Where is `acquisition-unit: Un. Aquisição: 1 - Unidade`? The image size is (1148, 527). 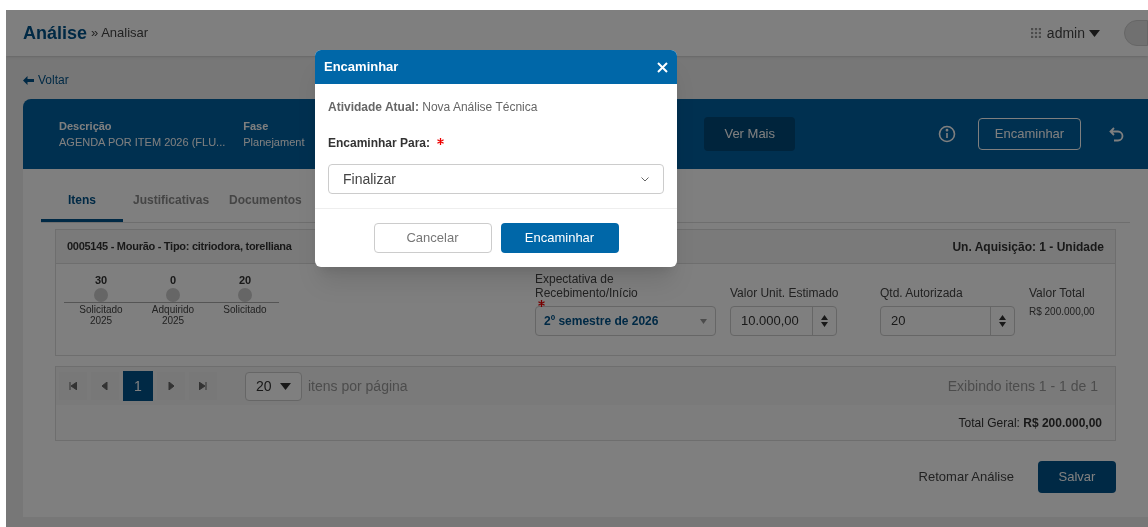
acquisition-unit: Un. Aquisição: 1 - Unidade is located at coordinates (1028, 247).